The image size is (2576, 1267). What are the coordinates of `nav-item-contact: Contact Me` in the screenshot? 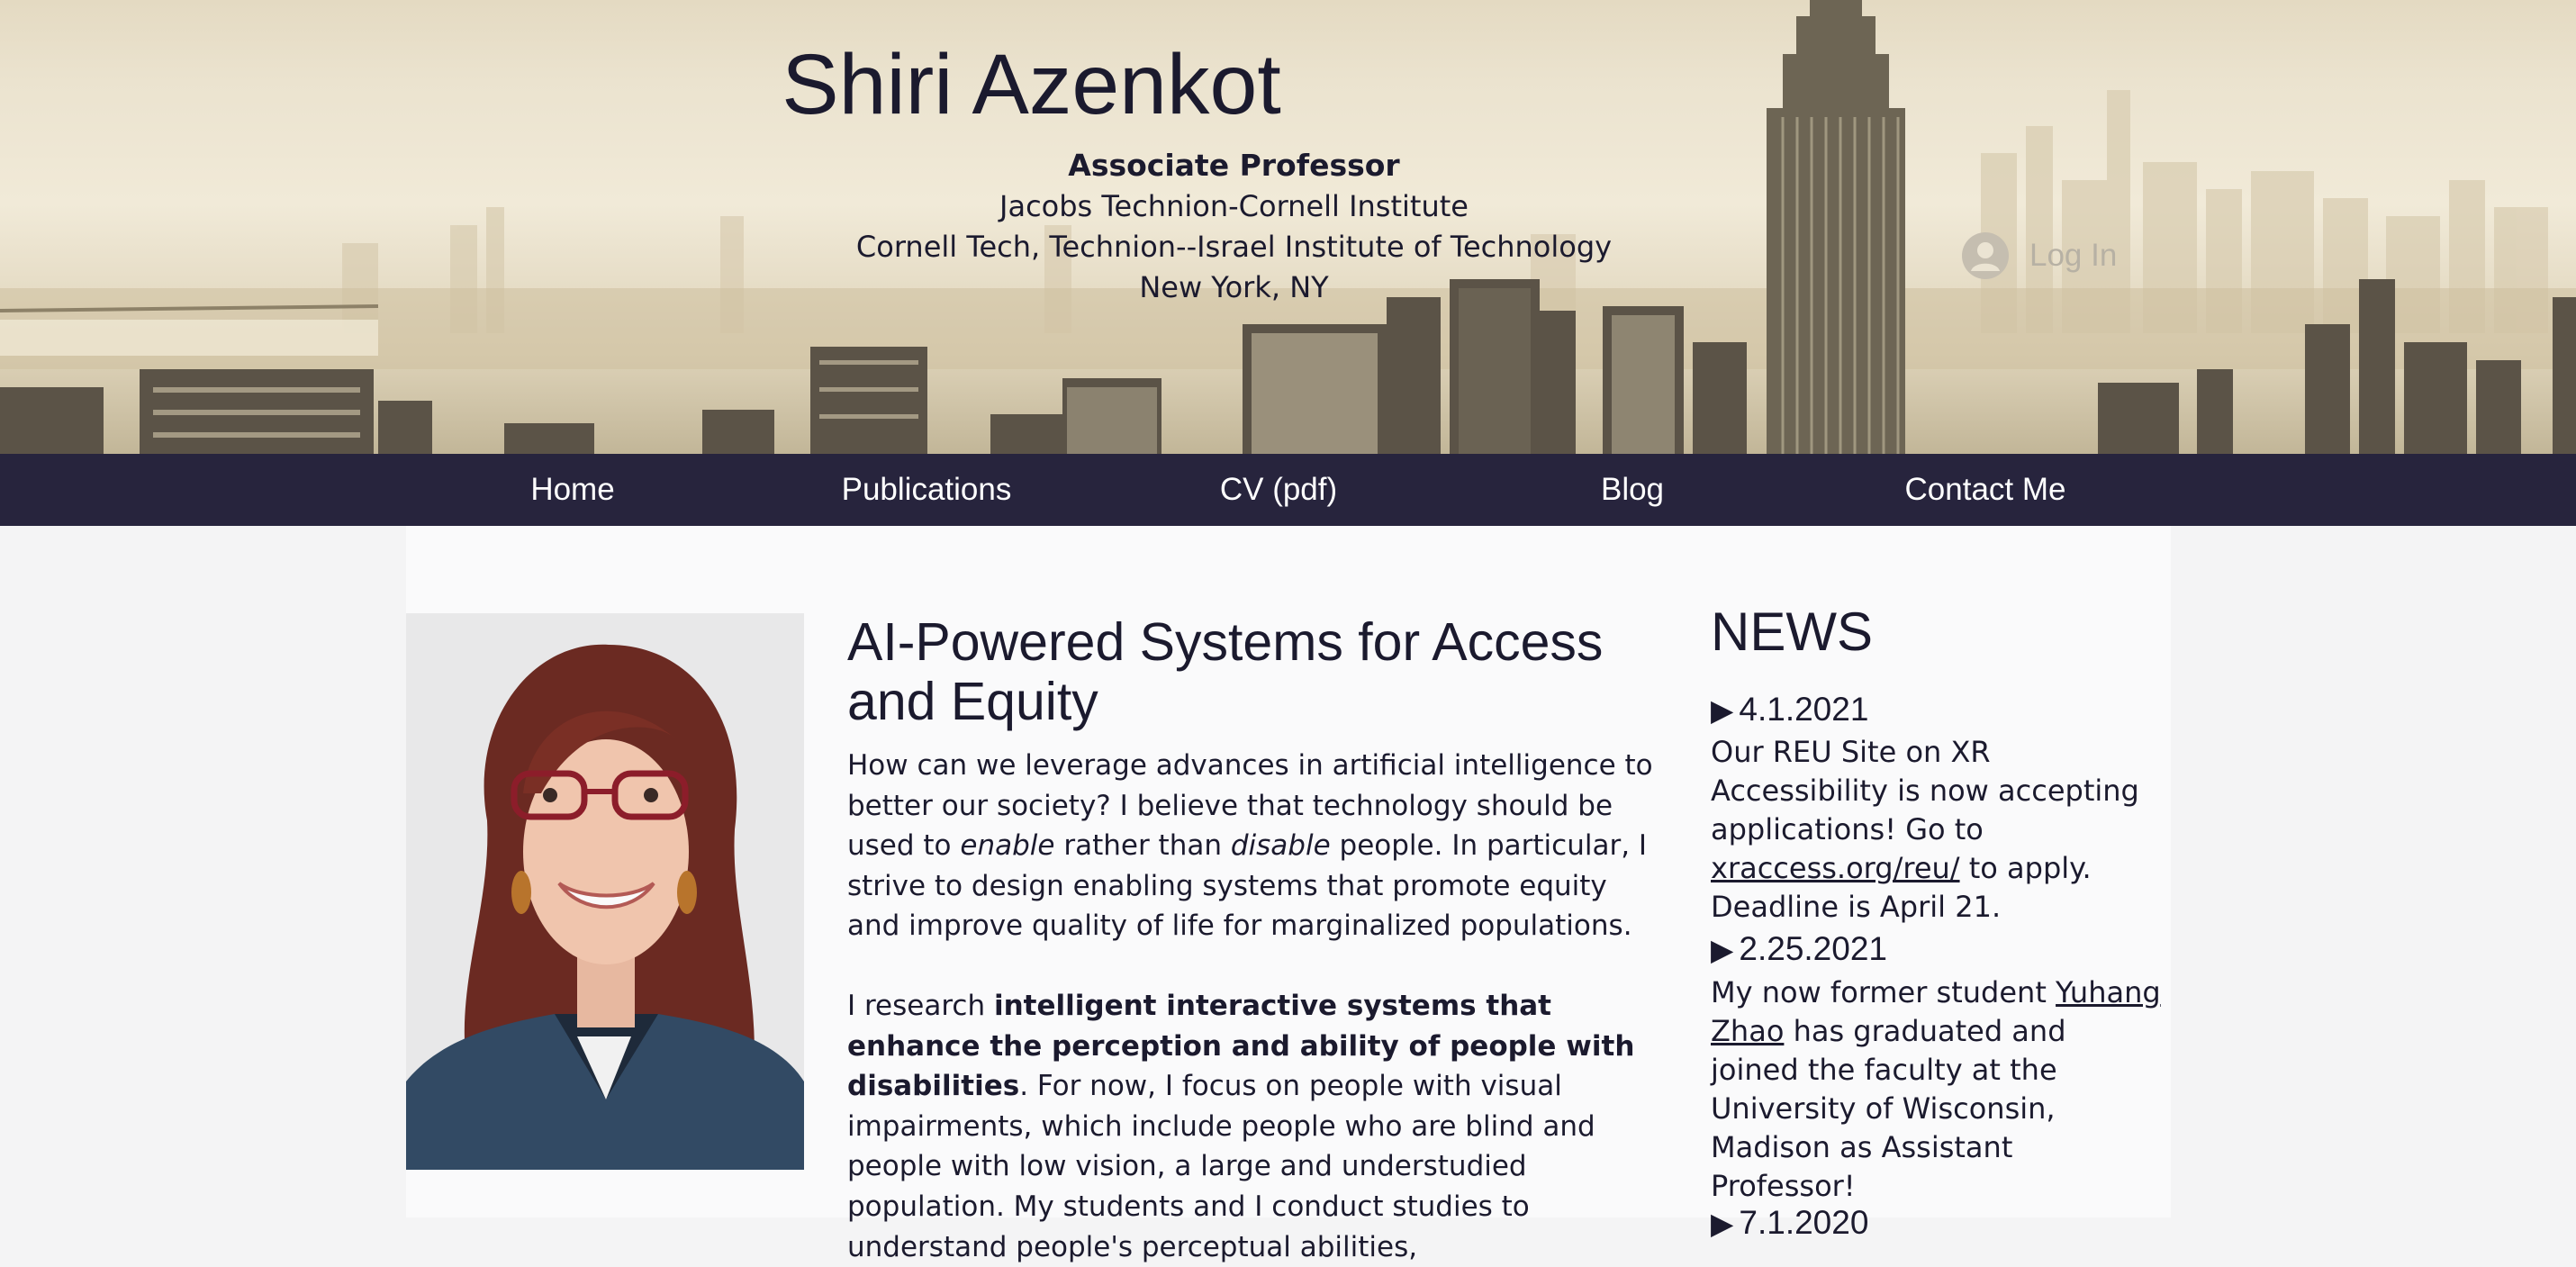 It's located at (1985, 490).